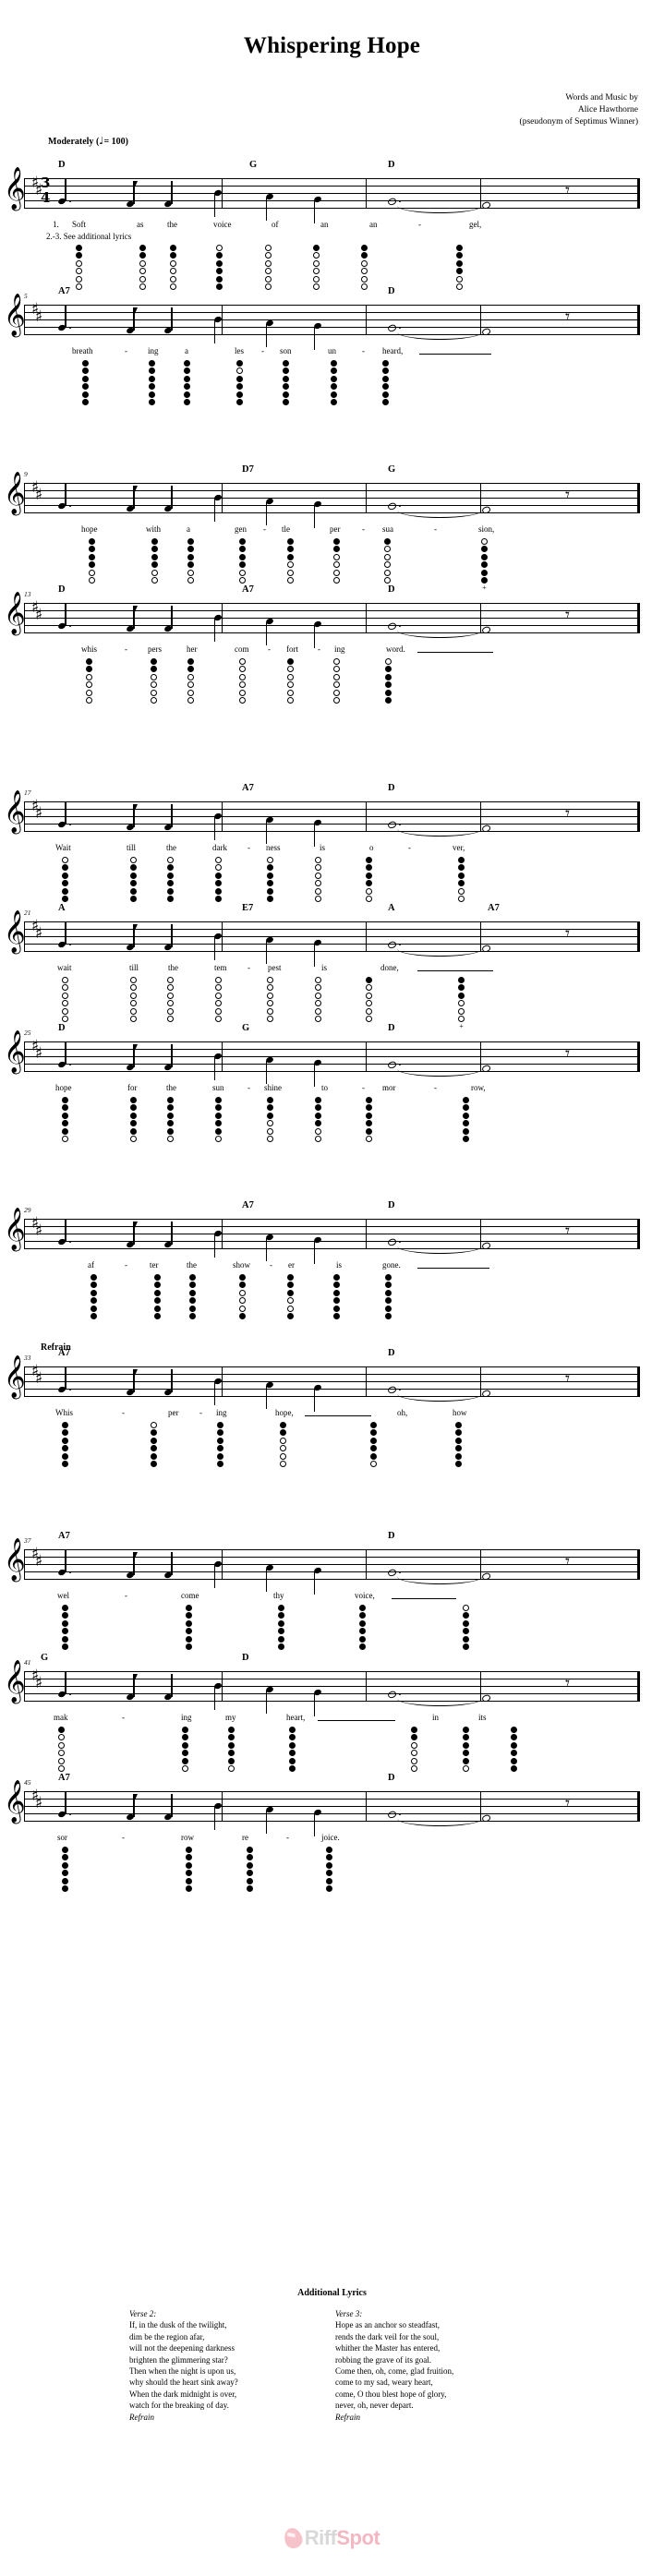 This screenshot has width=664, height=2576. I want to click on verse-2-line-1: dim be the region afar,, so click(167, 2336).